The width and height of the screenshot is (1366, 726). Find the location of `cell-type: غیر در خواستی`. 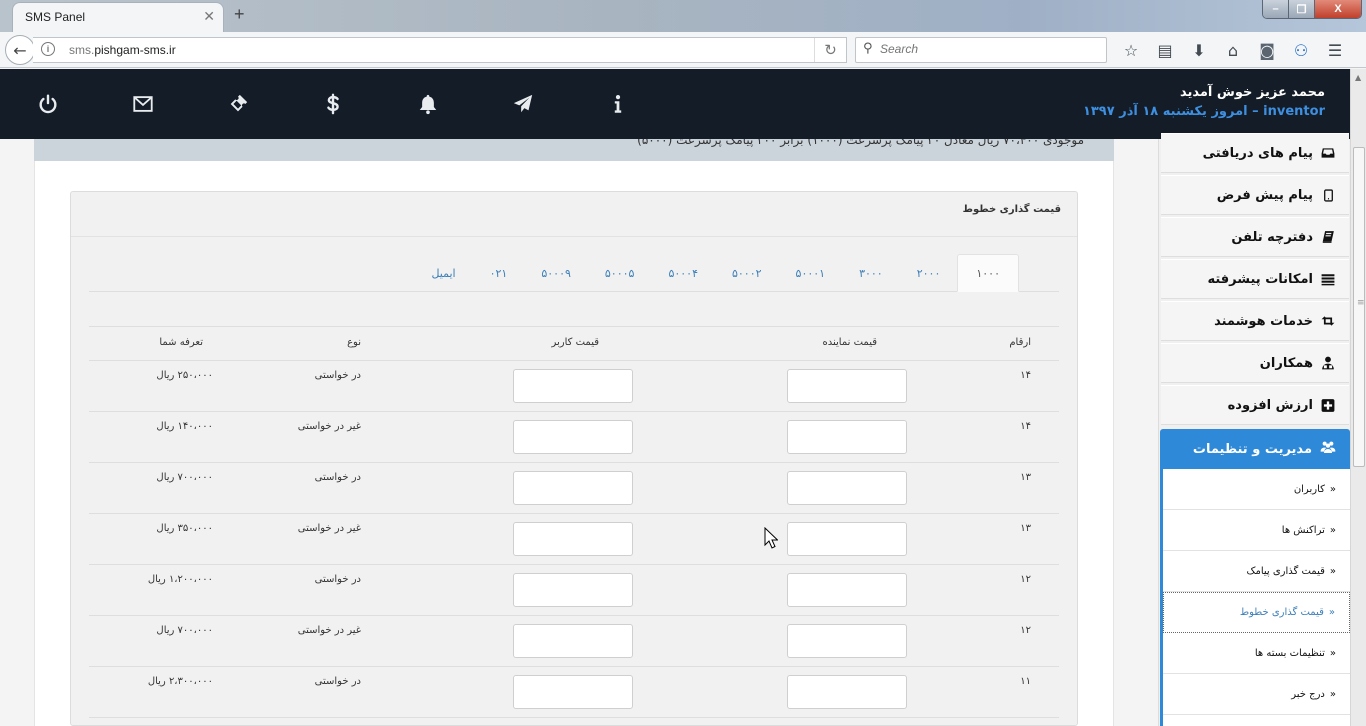

cell-type: غیر در خواستی is located at coordinates (329, 426).